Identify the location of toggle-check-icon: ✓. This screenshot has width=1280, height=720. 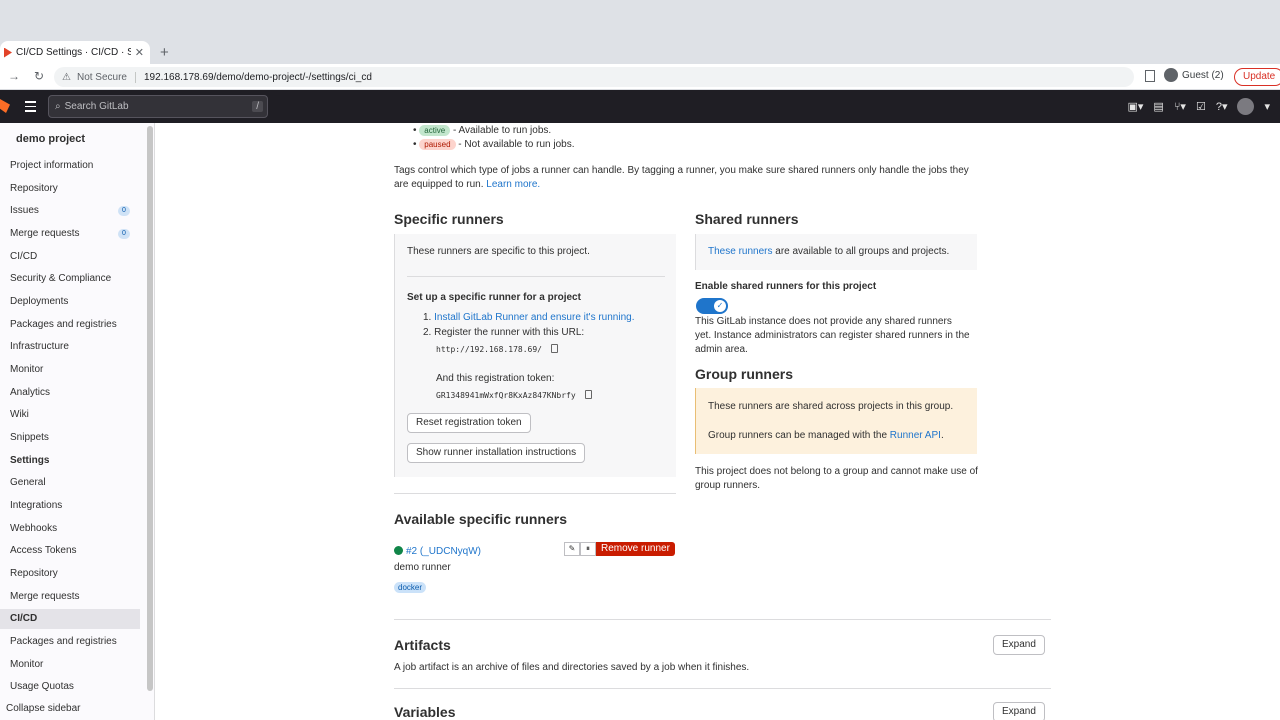
(720, 306).